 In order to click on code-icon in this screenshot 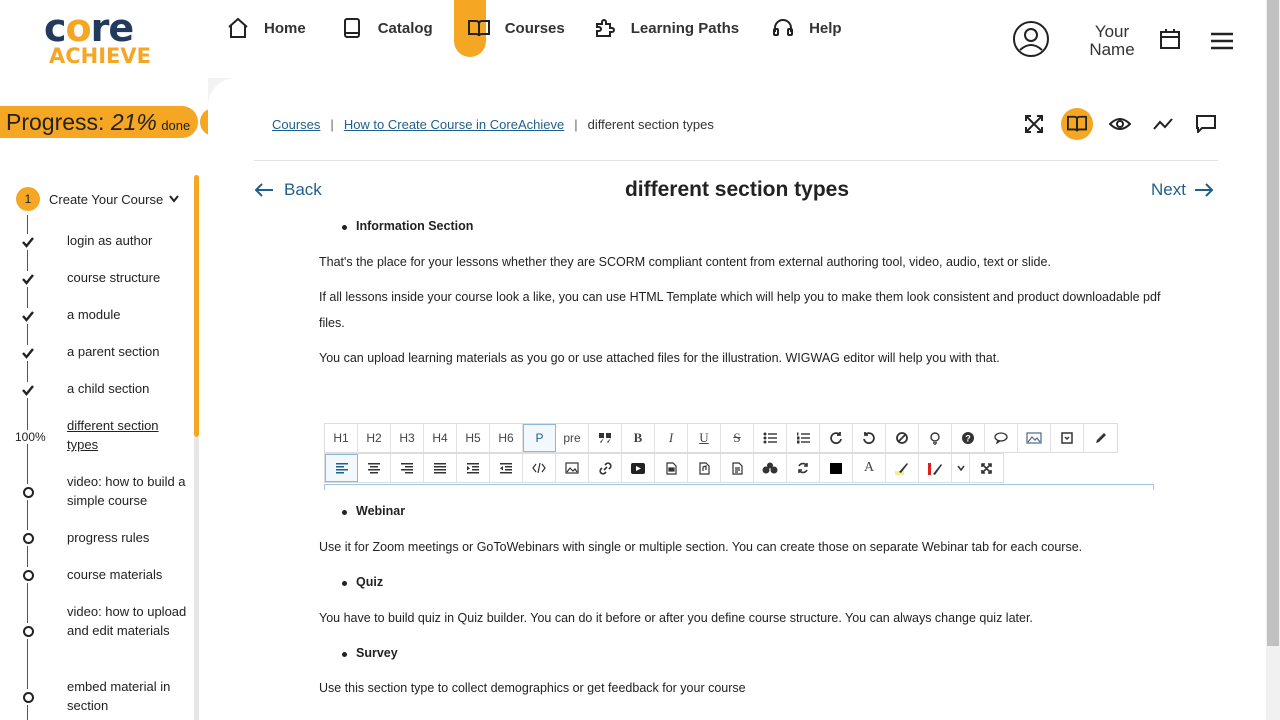, I will do `click(539, 468)`.